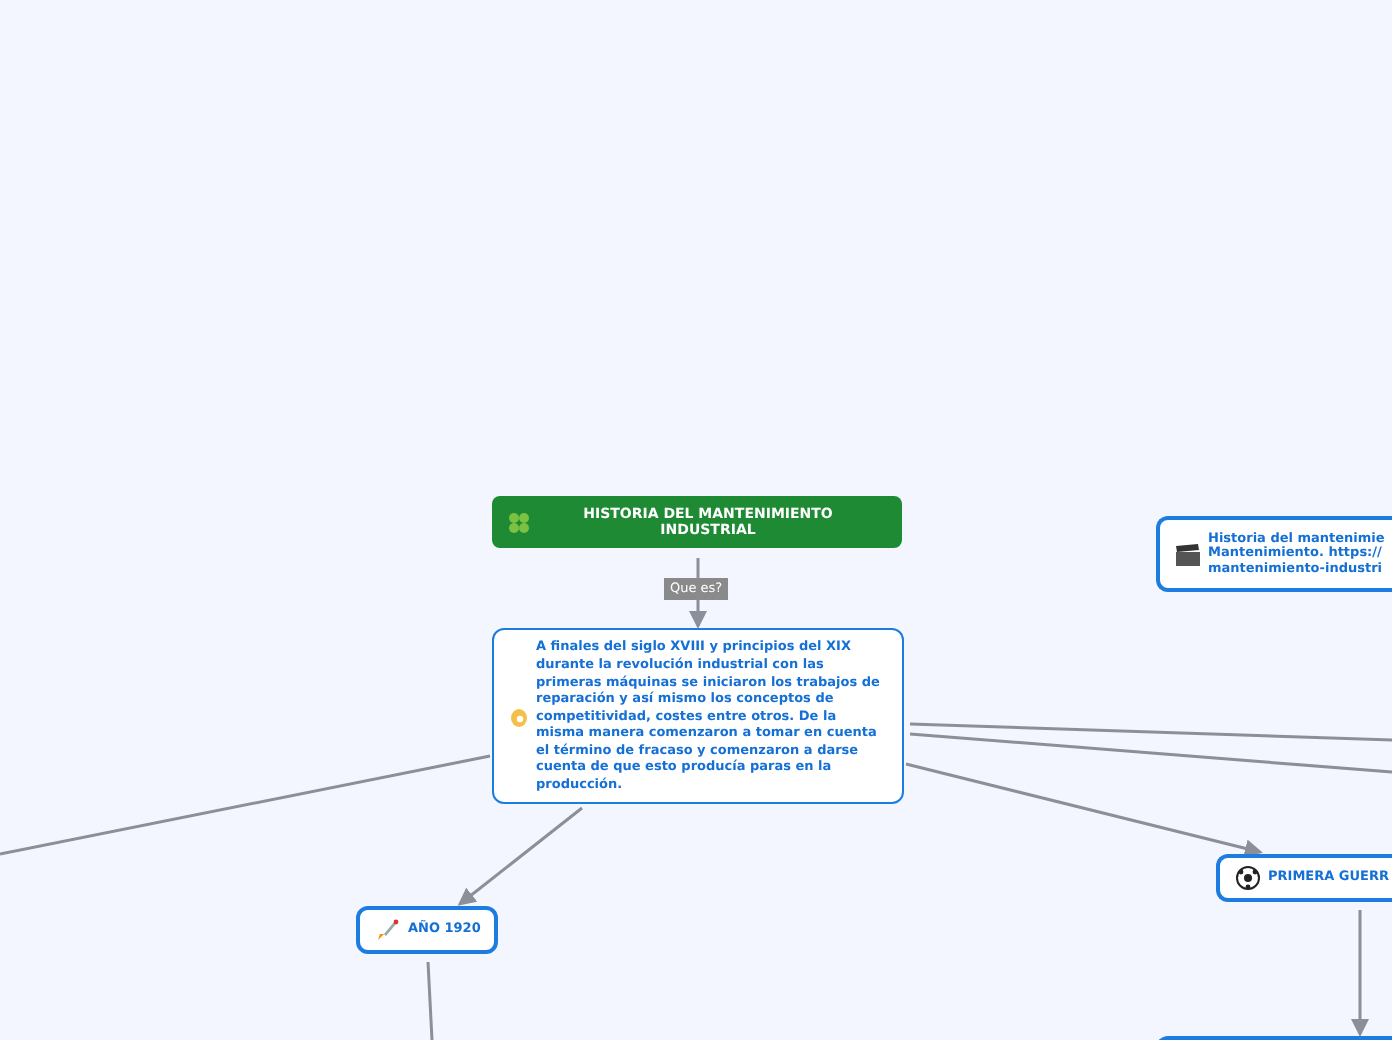 This screenshot has height=1040, width=1392. I want to click on main-topic, so click(698, 716).